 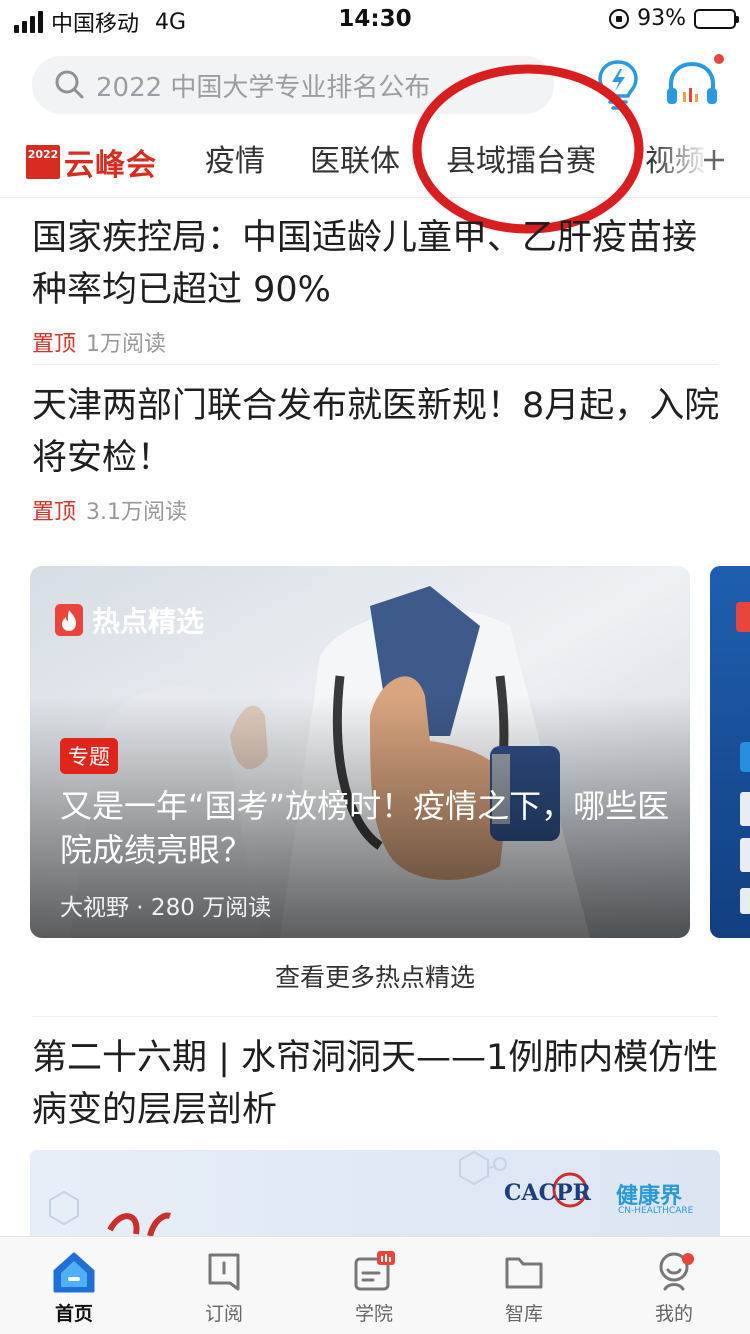 What do you see at coordinates (619, 18) in the screenshot?
I see `orientation-lock-icon` at bounding box center [619, 18].